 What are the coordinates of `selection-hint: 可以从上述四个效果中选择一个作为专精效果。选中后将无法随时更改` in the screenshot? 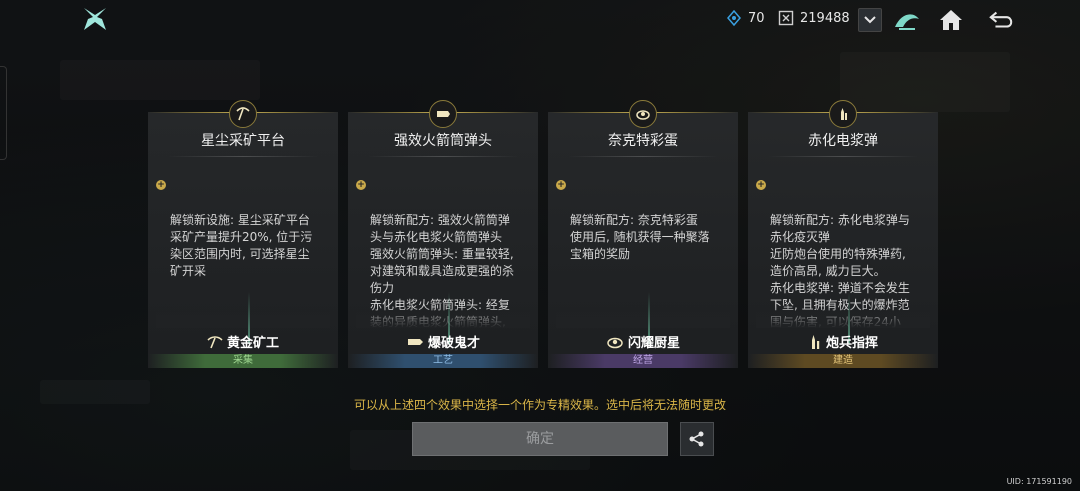 It's located at (539, 405).